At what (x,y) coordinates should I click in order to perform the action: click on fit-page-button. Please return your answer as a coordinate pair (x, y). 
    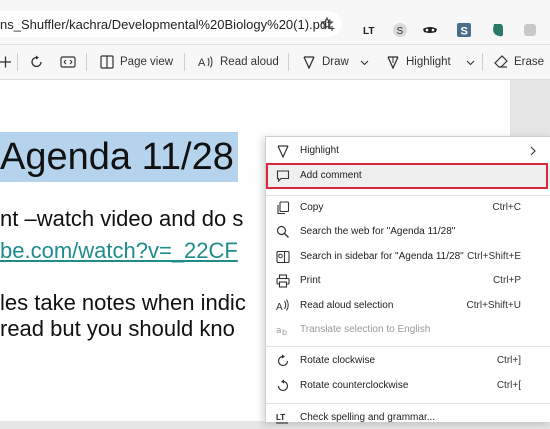
    Looking at the image, I should click on (71, 62).